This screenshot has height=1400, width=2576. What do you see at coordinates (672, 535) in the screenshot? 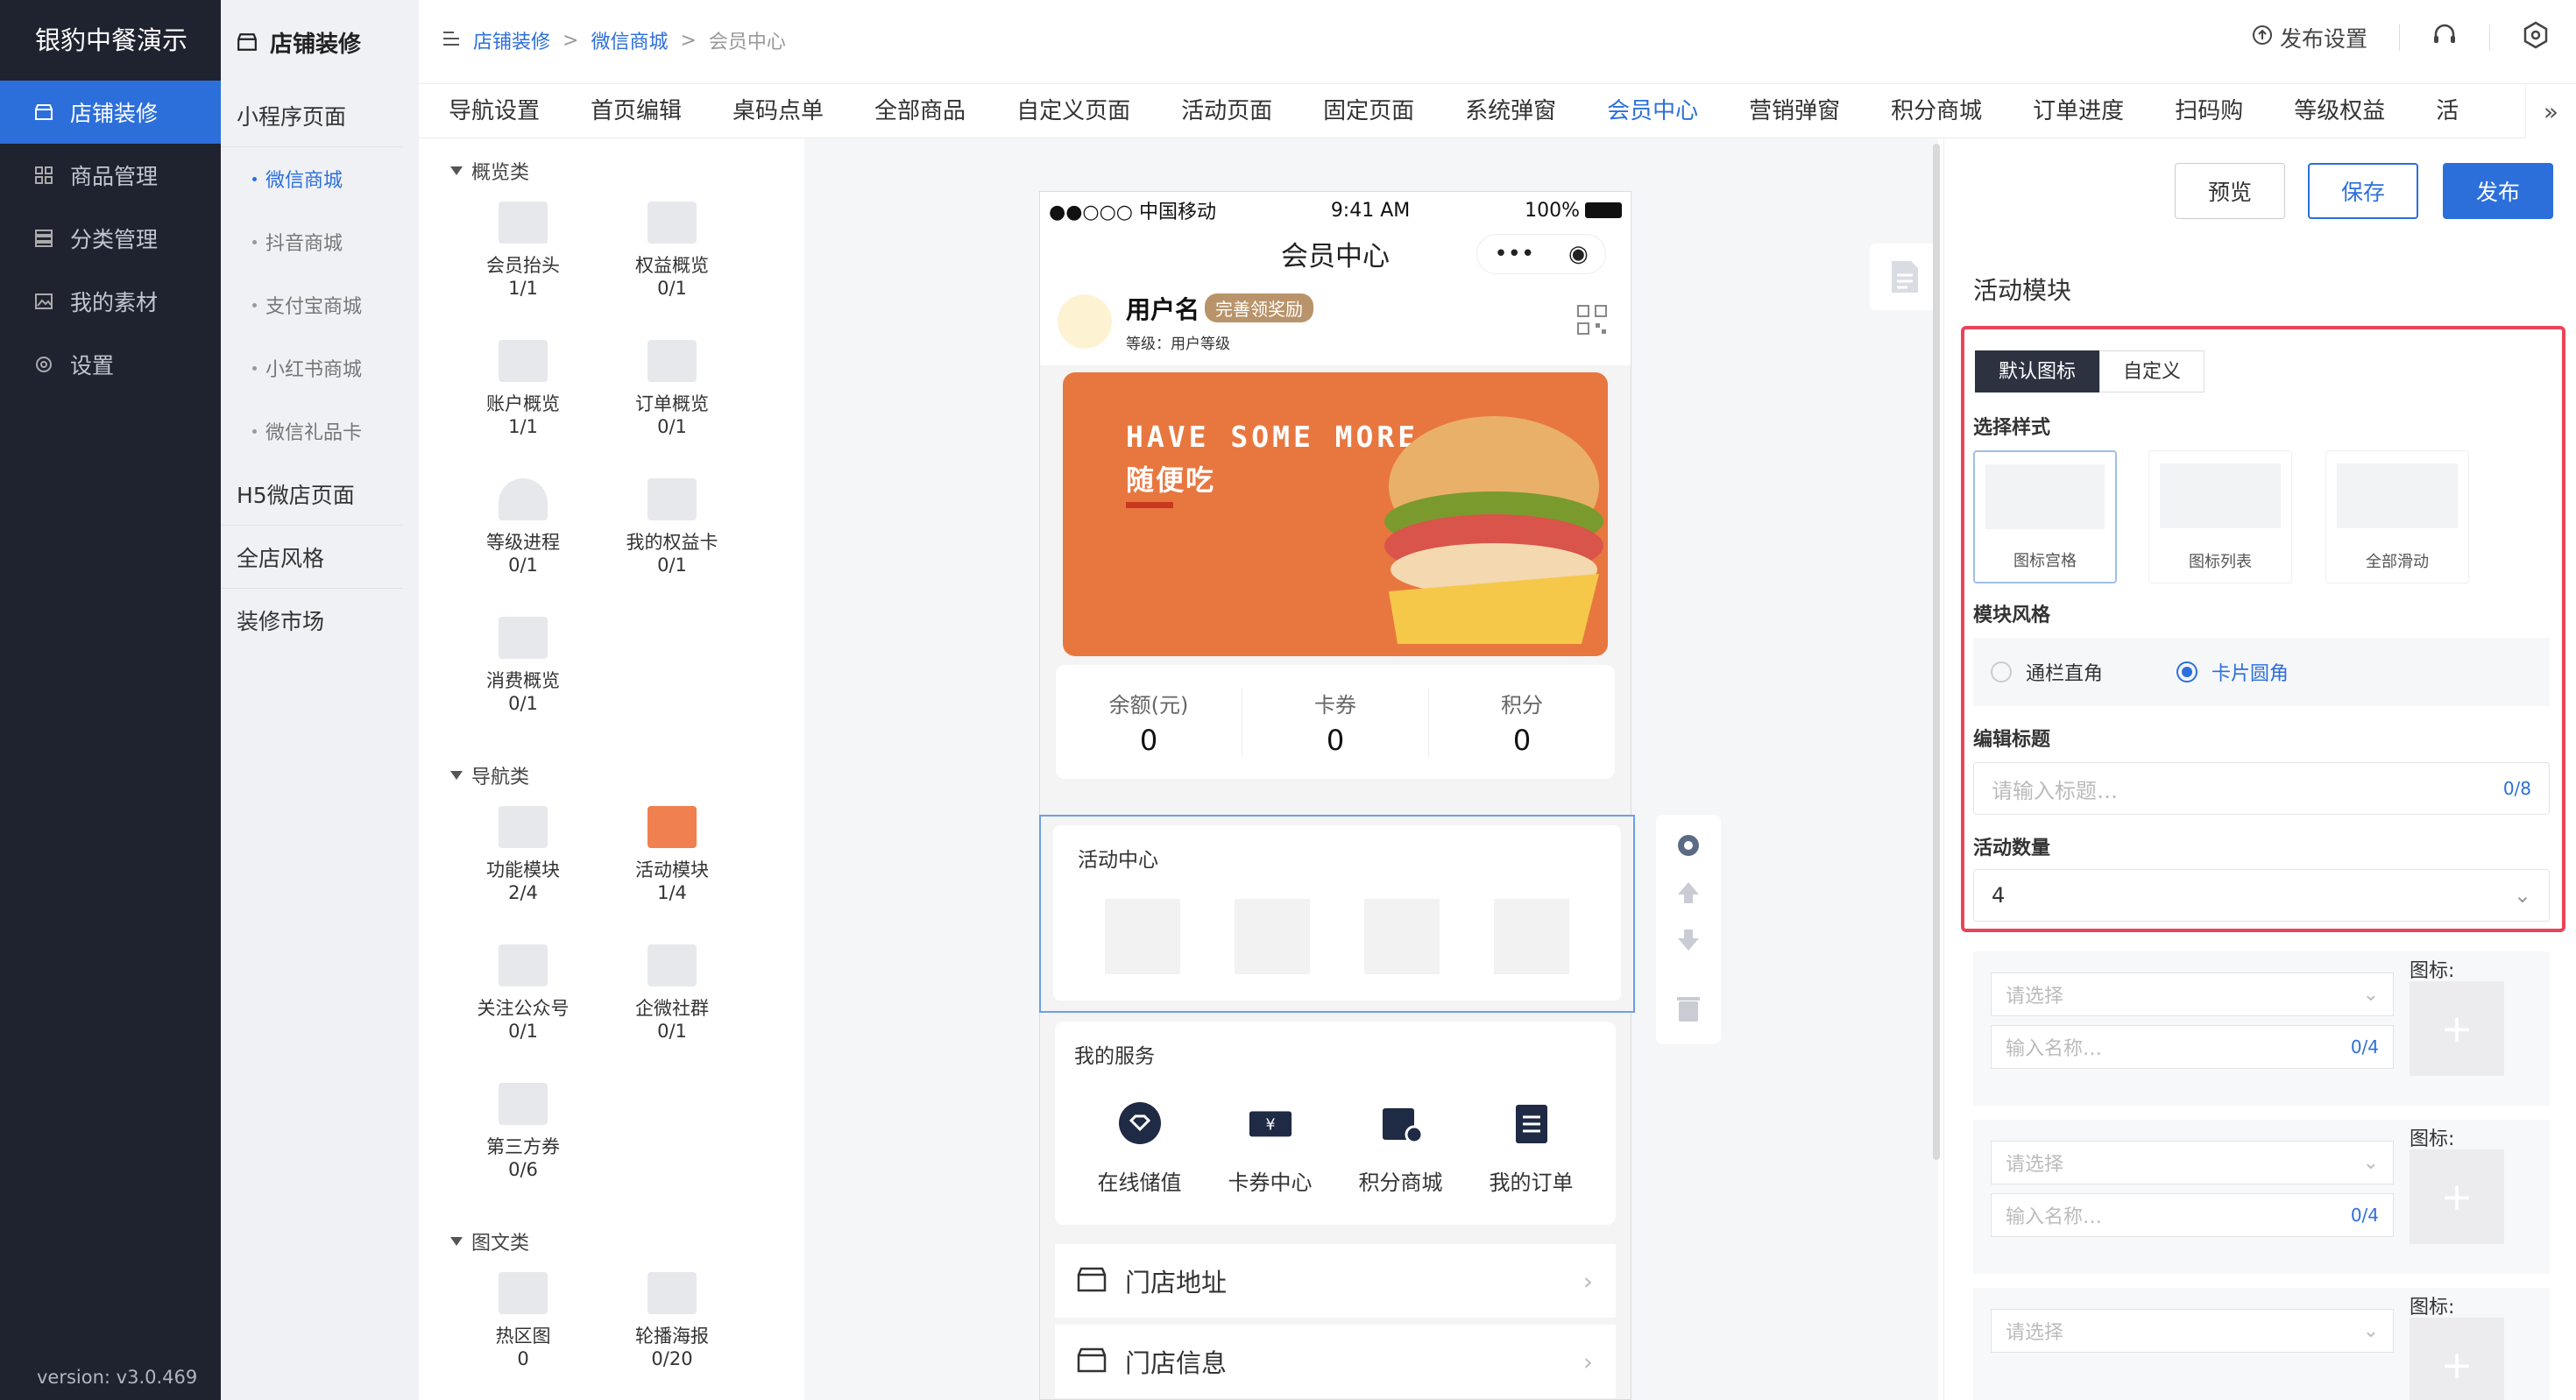
I see `component-my-rights-card: 我的权益卡 0/1` at bounding box center [672, 535].